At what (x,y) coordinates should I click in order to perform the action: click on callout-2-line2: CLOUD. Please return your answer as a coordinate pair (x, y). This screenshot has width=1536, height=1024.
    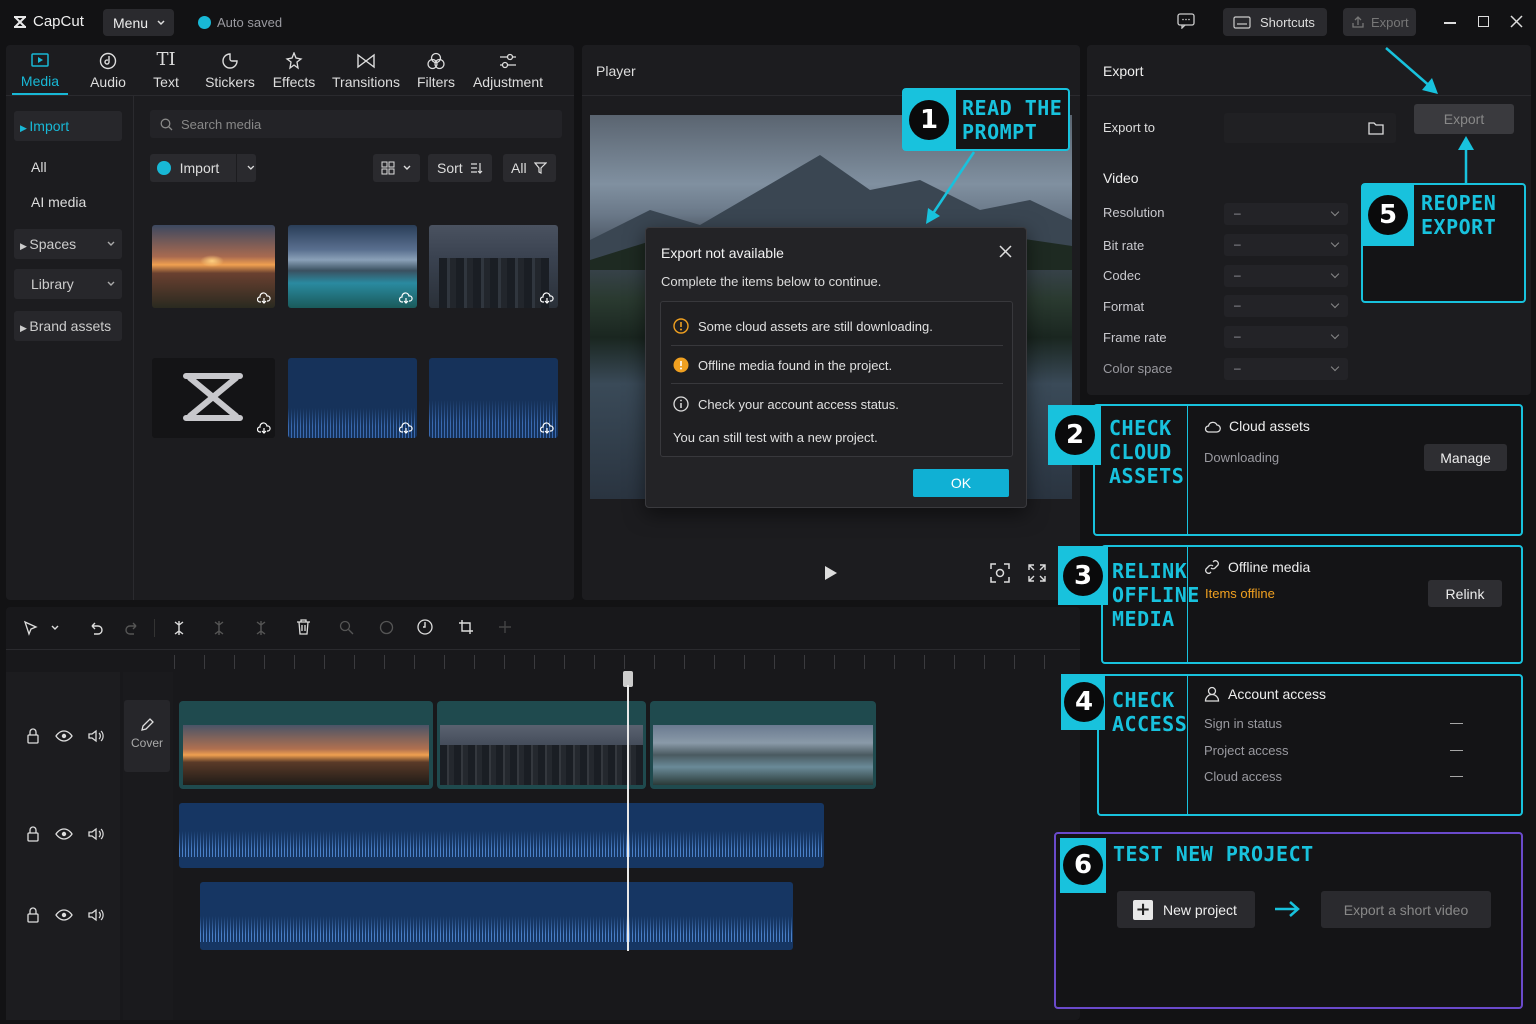
    Looking at the image, I should click on (1140, 452).